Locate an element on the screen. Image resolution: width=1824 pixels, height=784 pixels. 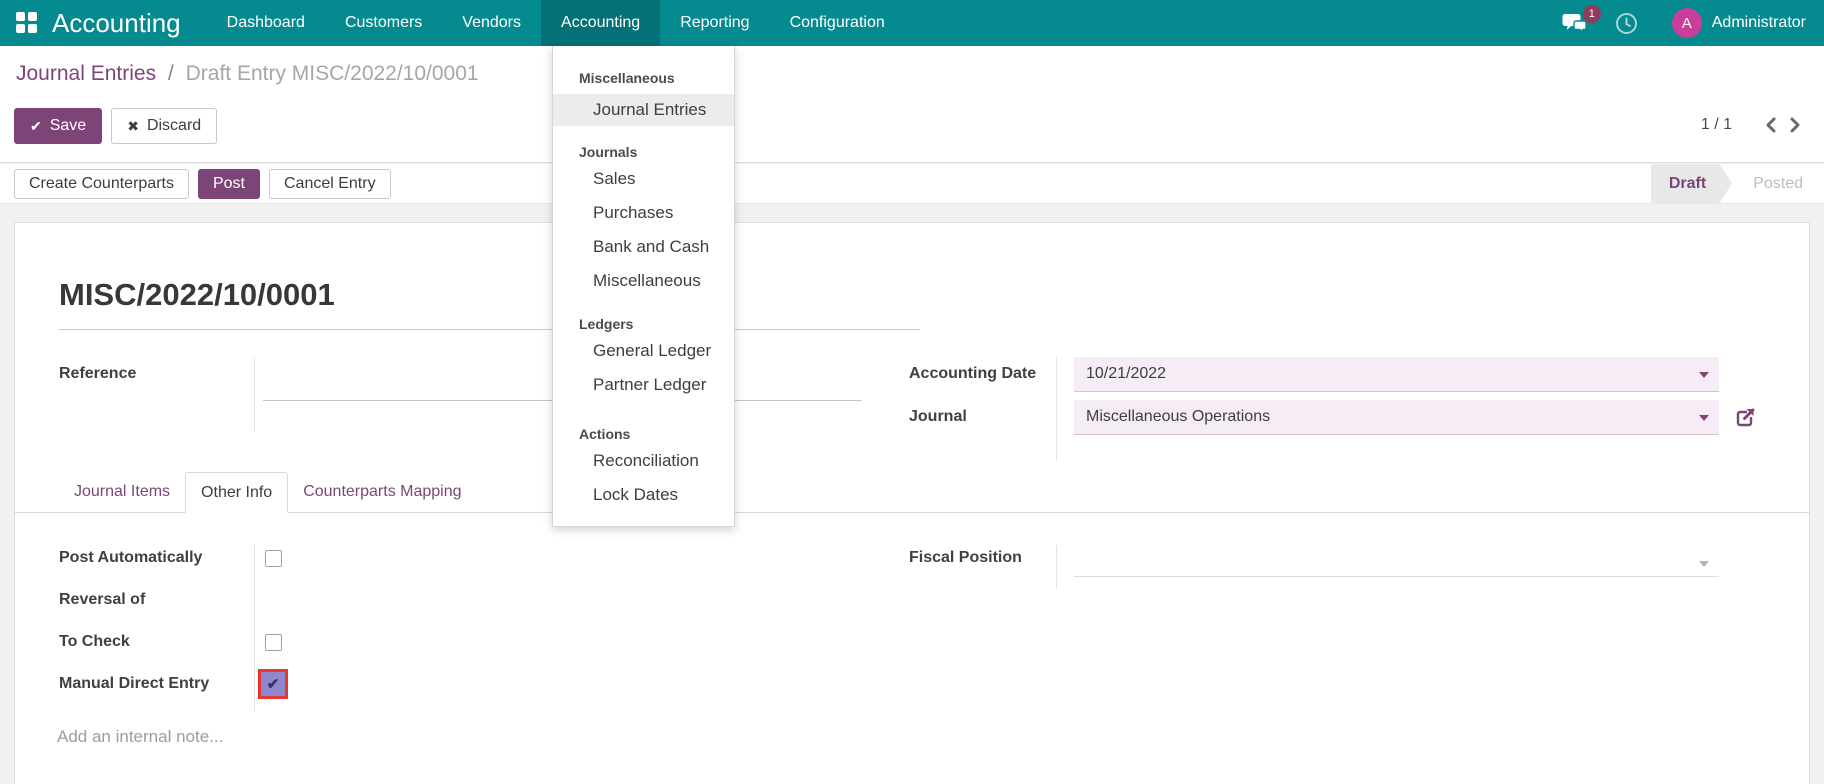
menu-item-partner-ledger: Partner Ledger is located at coordinates (643, 385).